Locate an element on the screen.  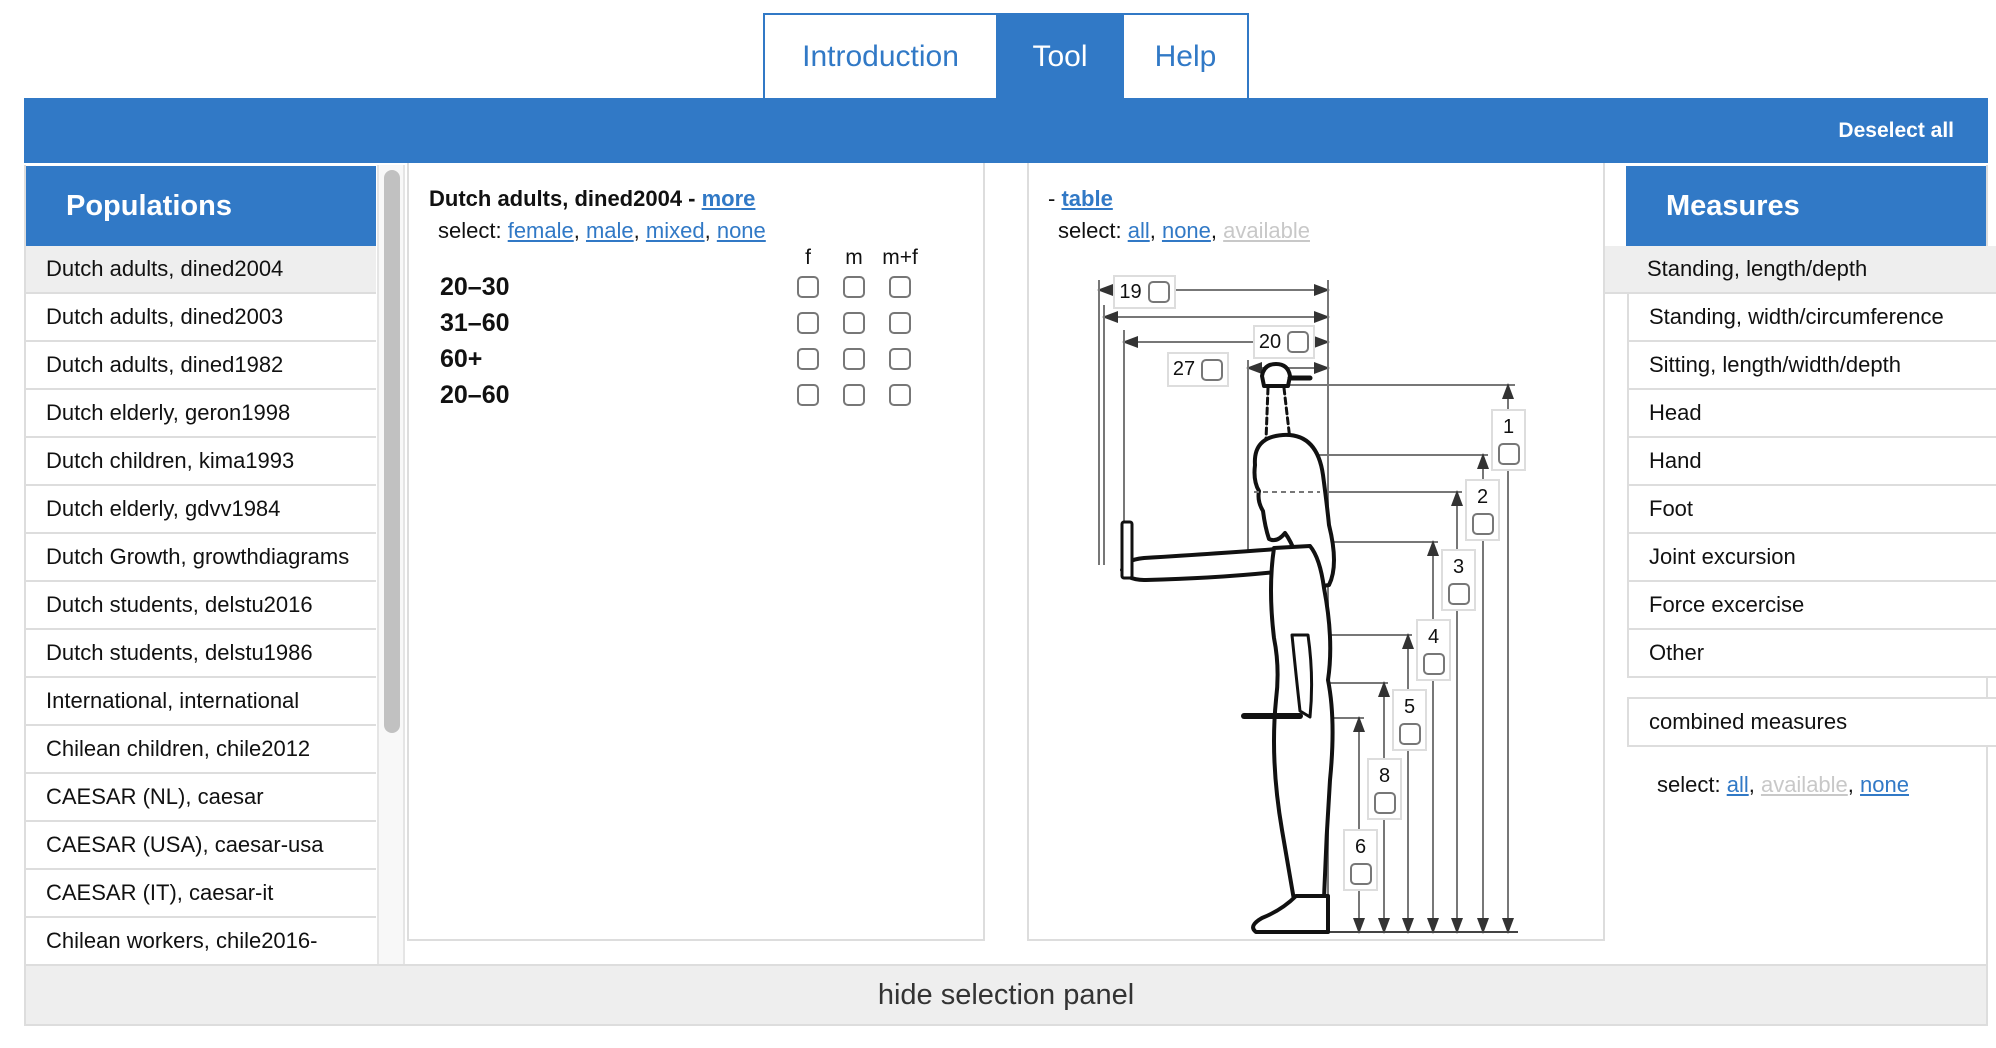
measure-category-item: Standing, width/circumference is located at coordinates (1811, 318).